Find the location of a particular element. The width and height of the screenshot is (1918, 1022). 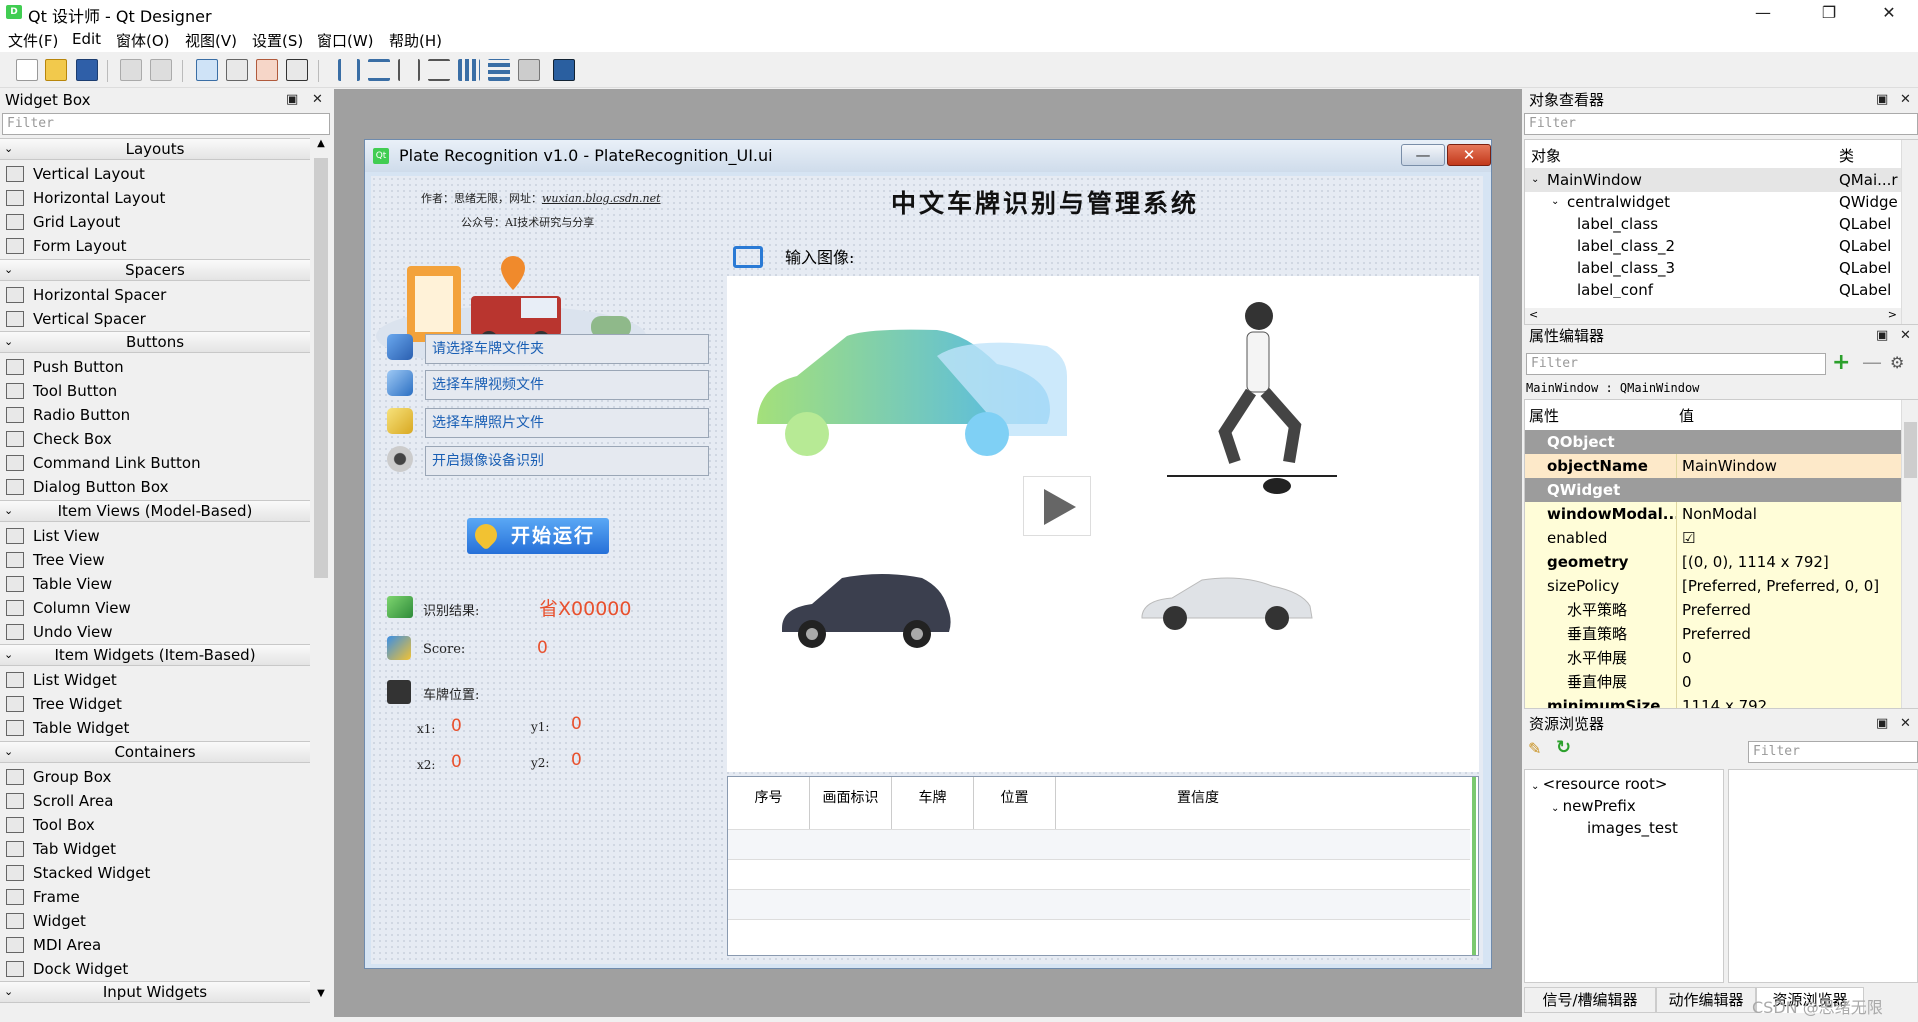

property-group-header: QWidget is located at coordinates (1714, 490).